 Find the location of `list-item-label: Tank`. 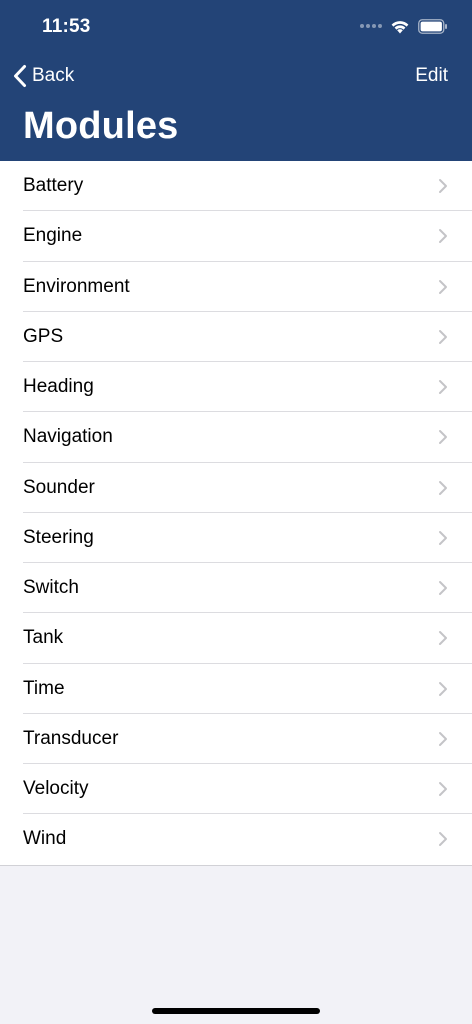

list-item-label: Tank is located at coordinates (43, 638).